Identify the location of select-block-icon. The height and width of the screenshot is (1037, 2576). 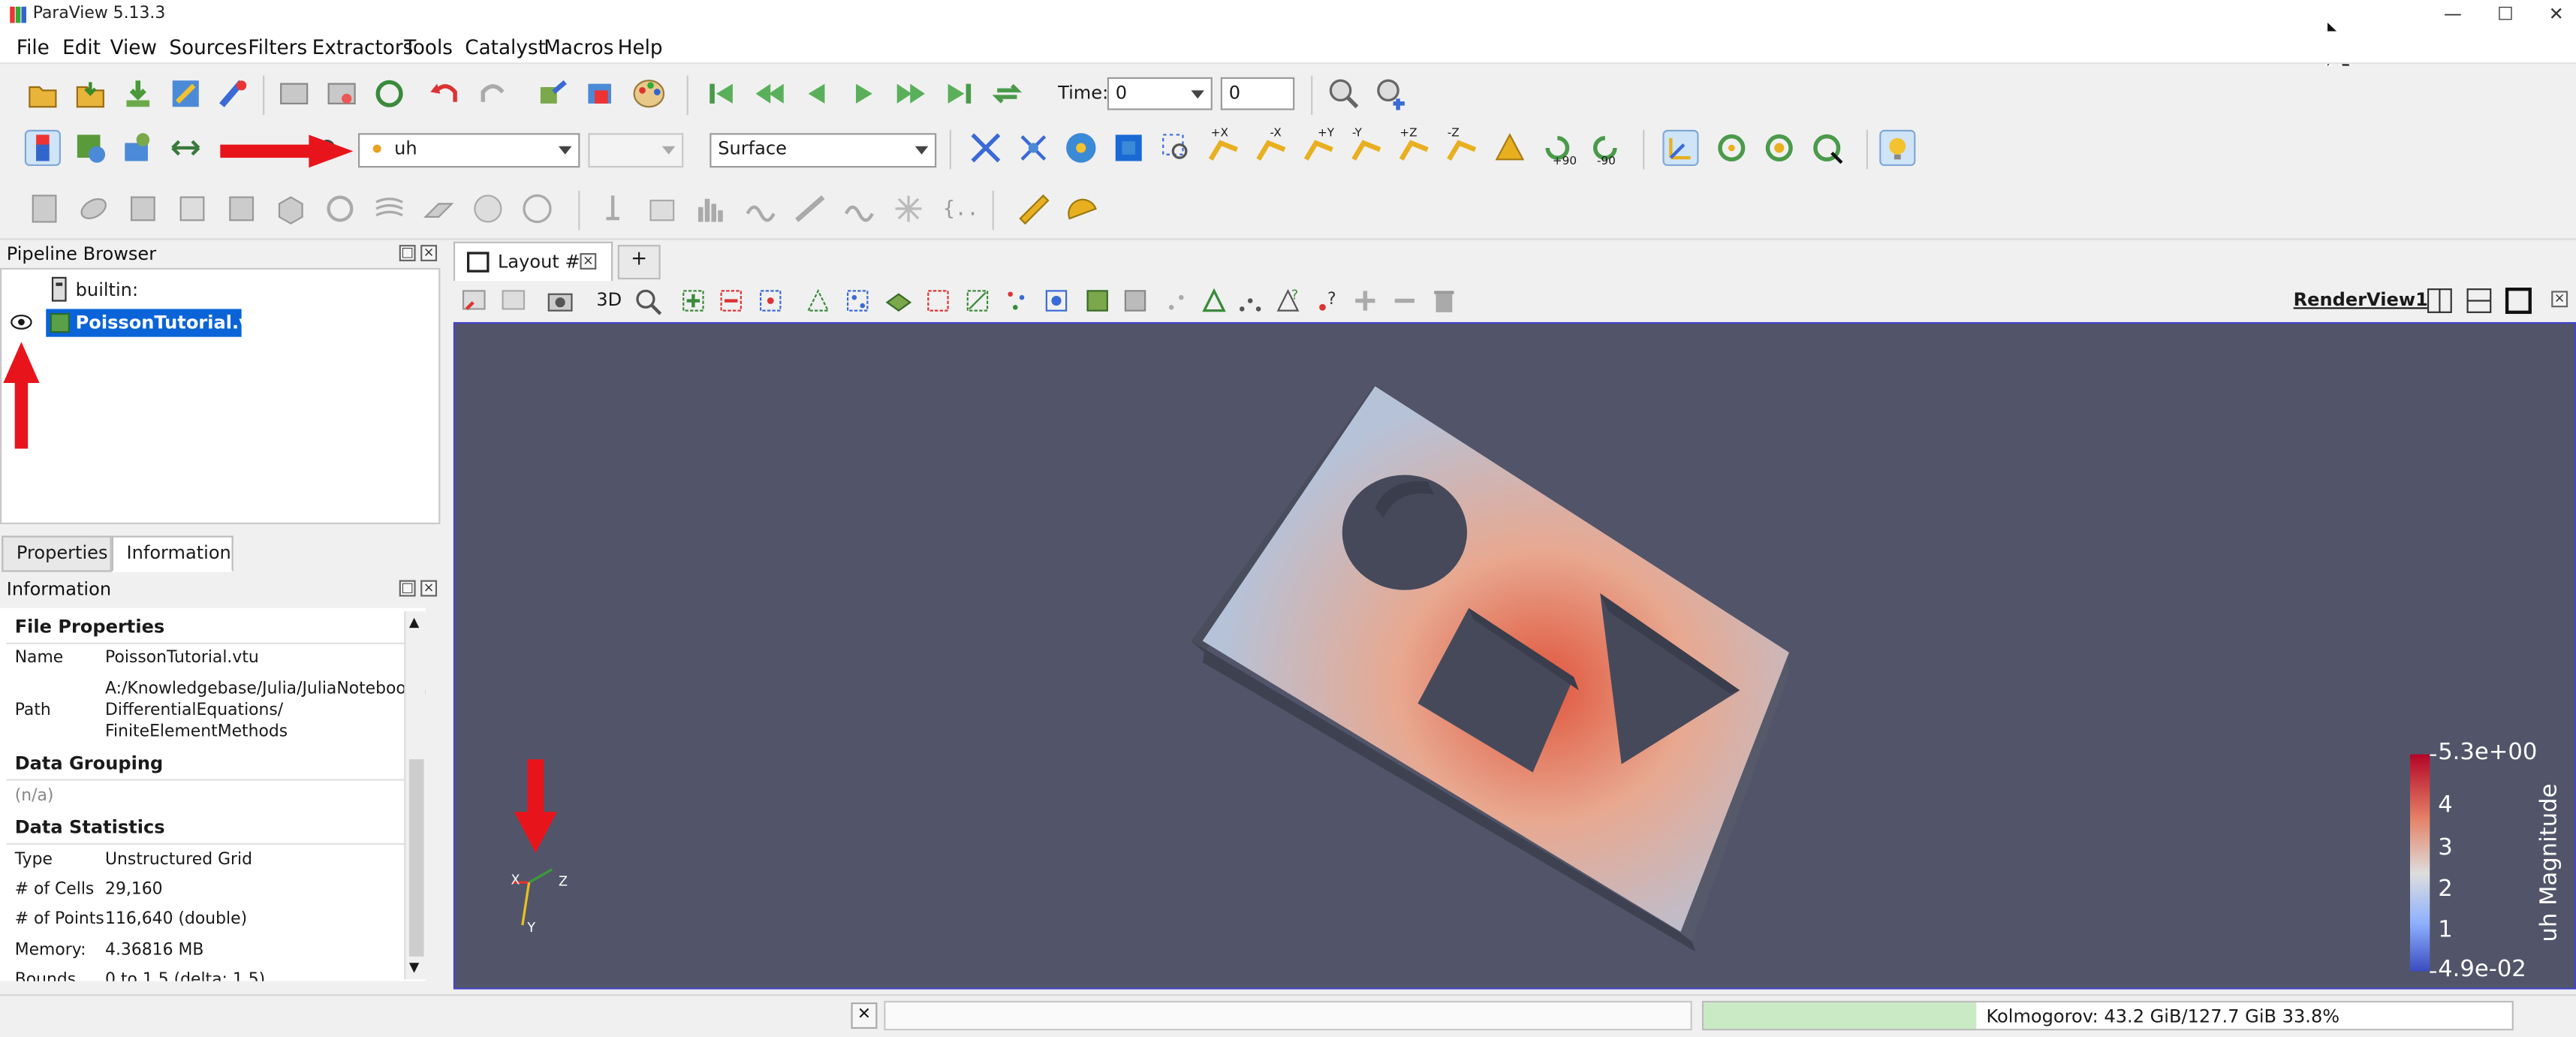
(898, 300).